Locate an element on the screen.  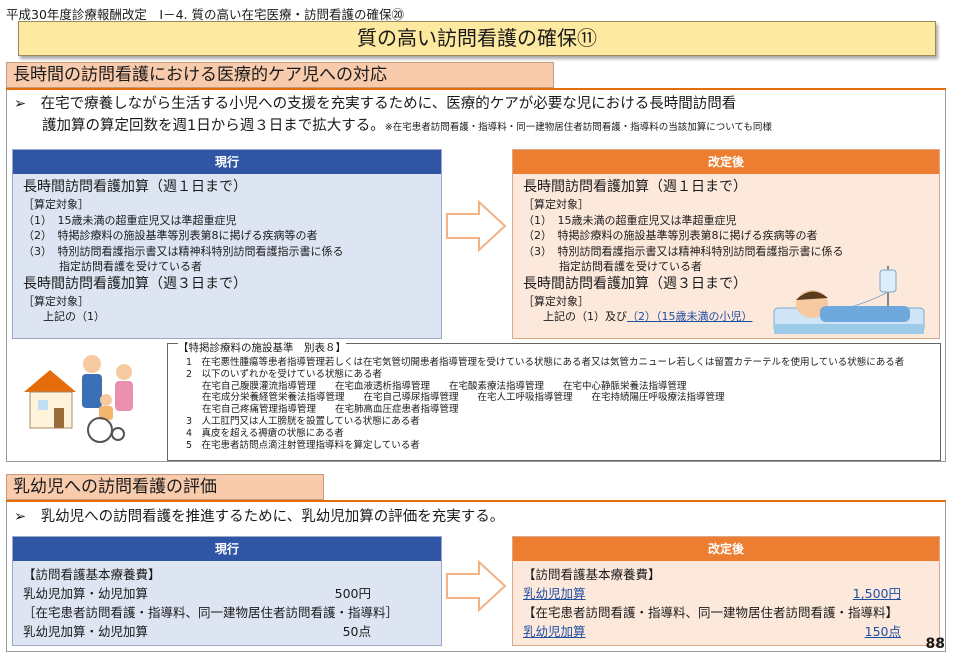
revised-header-2: 改定後 is located at coordinates (726, 549).